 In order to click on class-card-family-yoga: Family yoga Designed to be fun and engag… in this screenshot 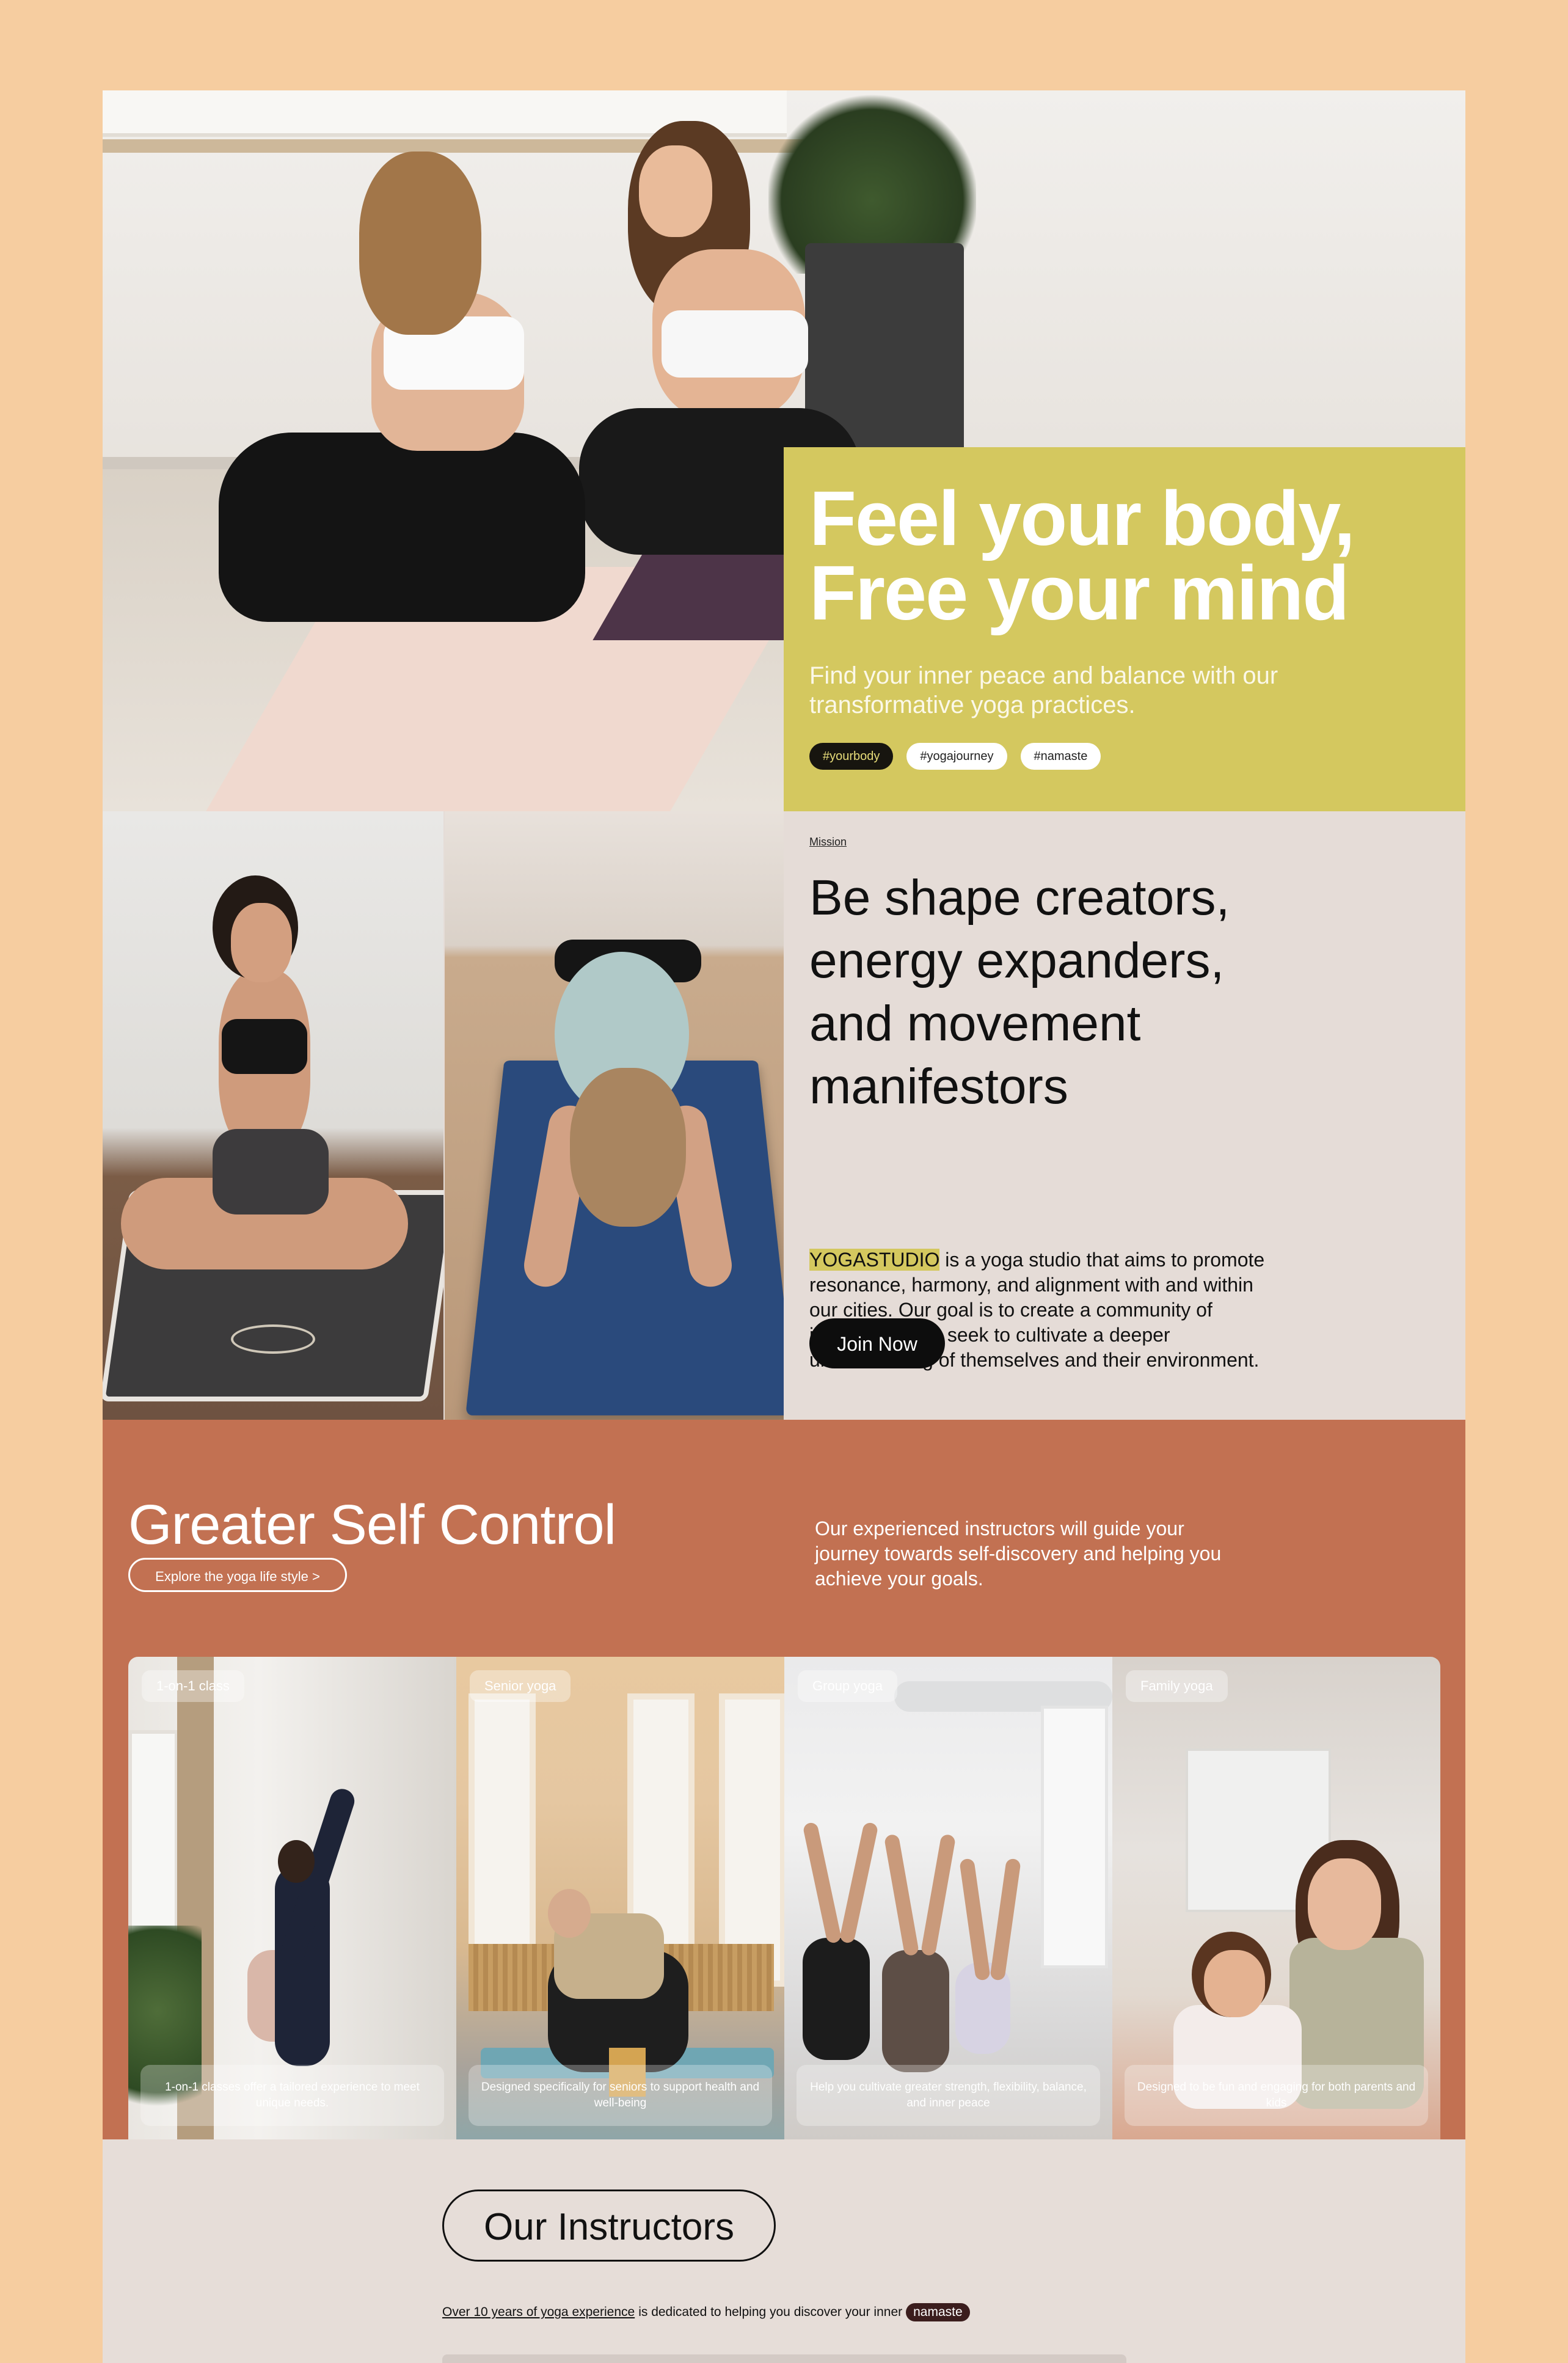, I will do `click(1276, 1898)`.